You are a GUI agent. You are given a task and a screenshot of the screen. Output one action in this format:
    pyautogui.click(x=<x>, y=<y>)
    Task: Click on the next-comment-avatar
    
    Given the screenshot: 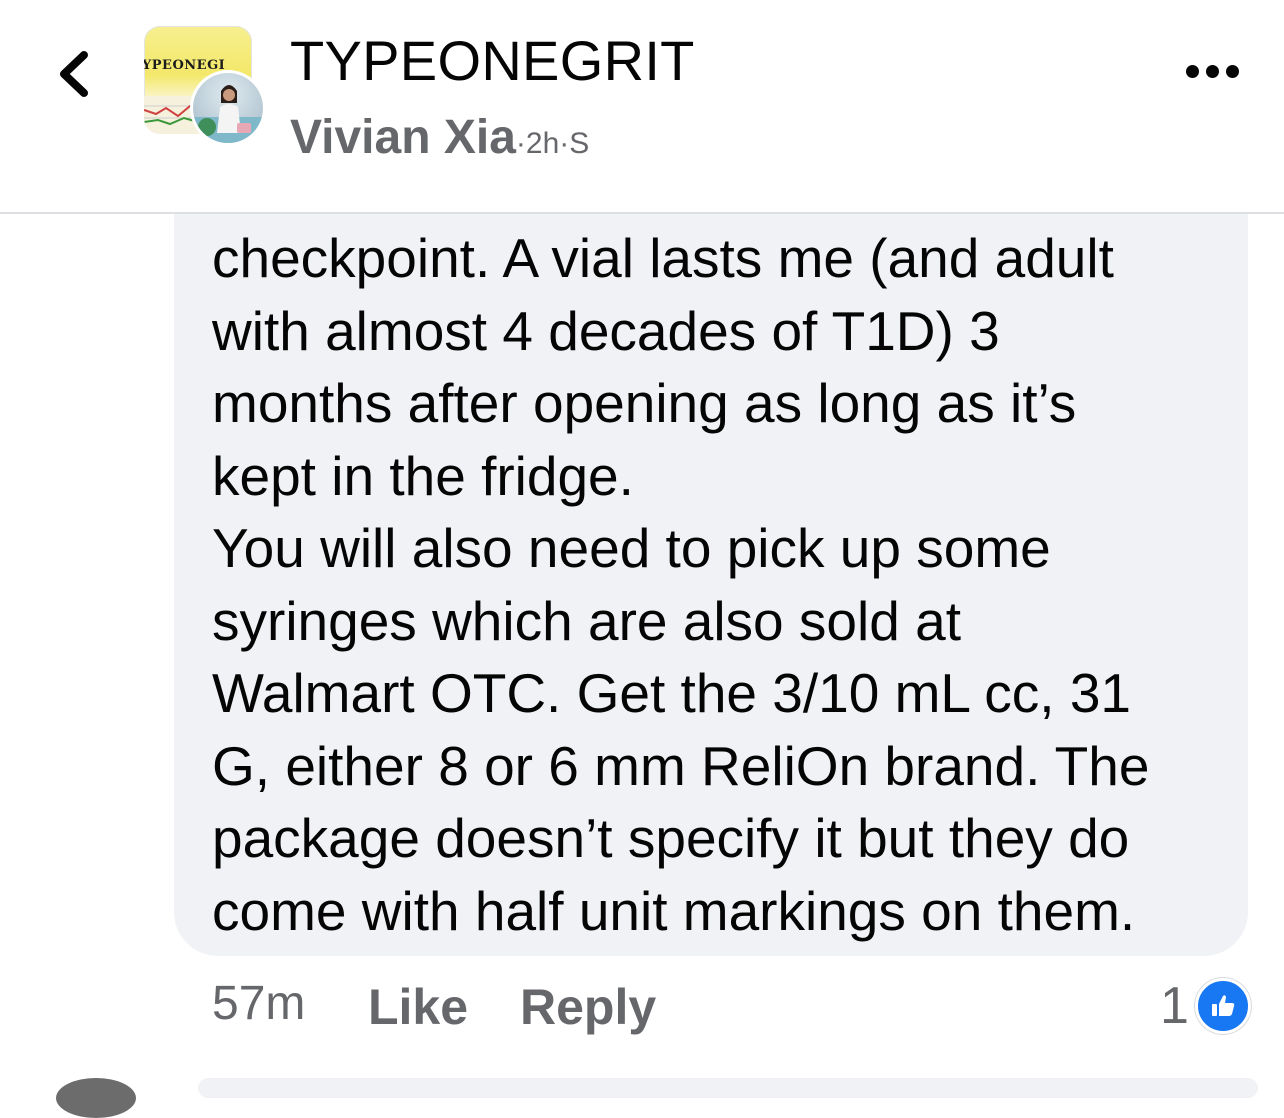 What is the action you would take?
    pyautogui.click(x=96, y=1098)
    